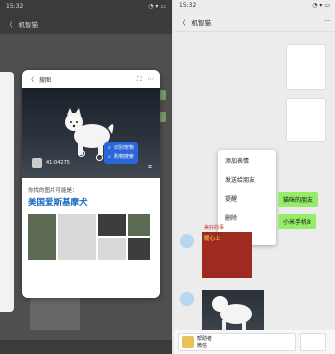 The width and height of the screenshot is (335, 354). I want to click on thumbnail, so click(37, 163).